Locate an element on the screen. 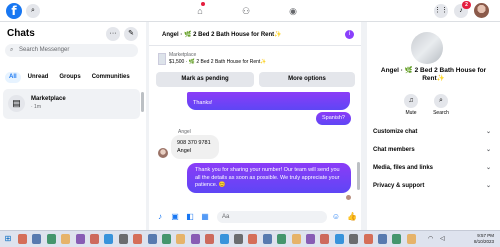  home-icon: ⌂ is located at coordinates (200, 11).